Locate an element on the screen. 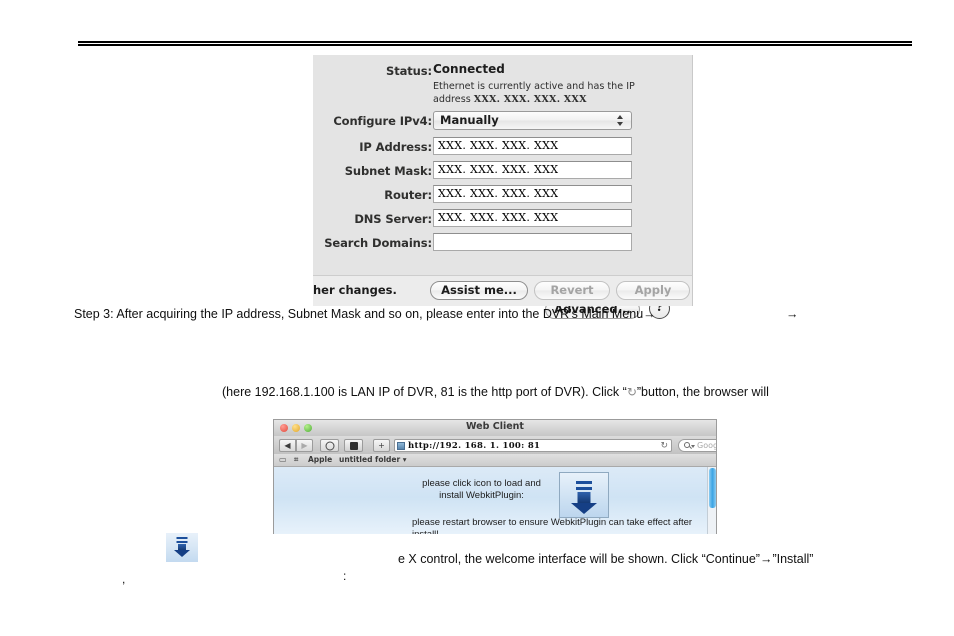 The height and width of the screenshot is (636, 954). revert-button: Revert is located at coordinates (572, 290).